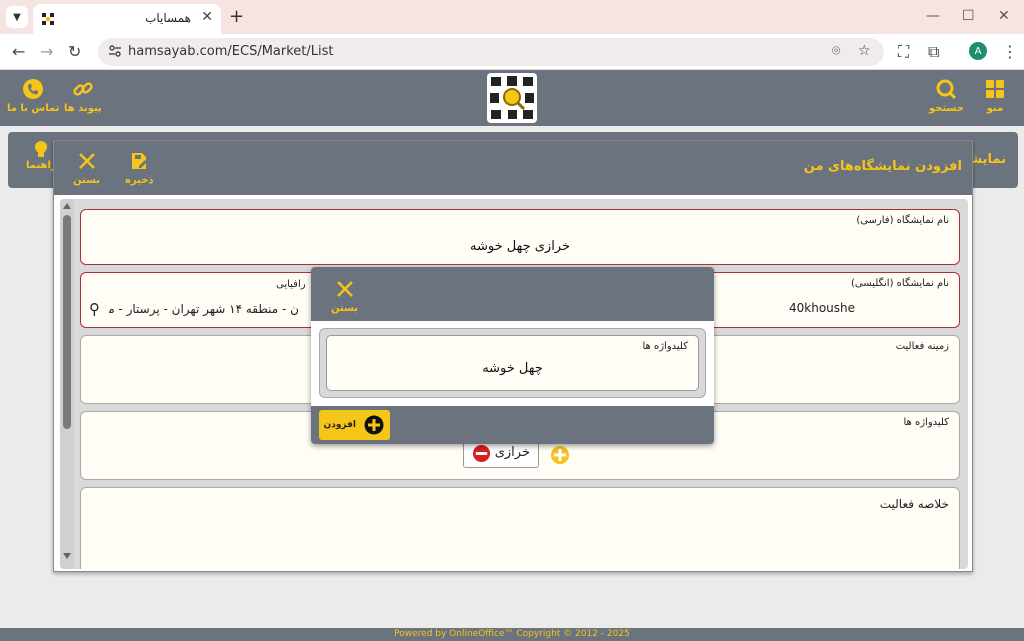  Describe the element at coordinates (481, 453) in the screenshot. I see `remove-keyword-icon` at that location.